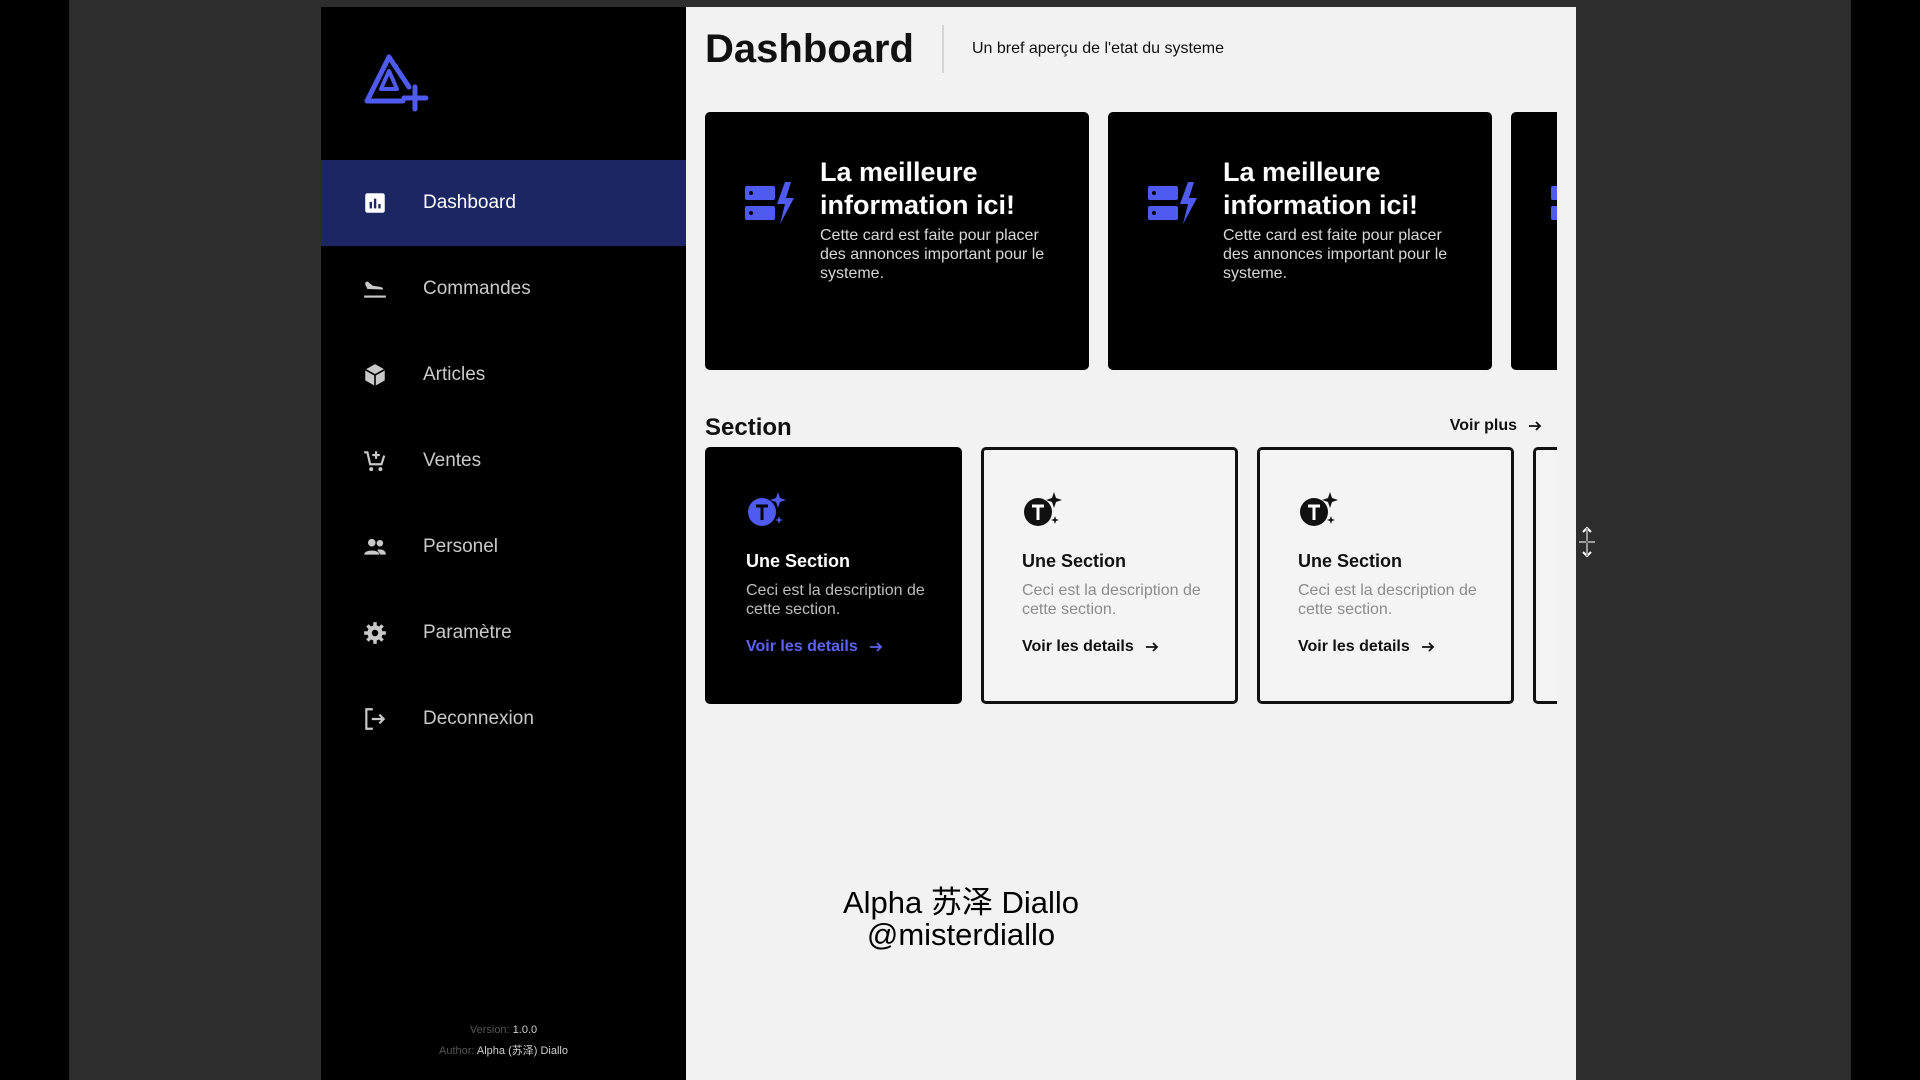  Describe the element at coordinates (375, 719) in the screenshot. I see `logout-icon` at that location.